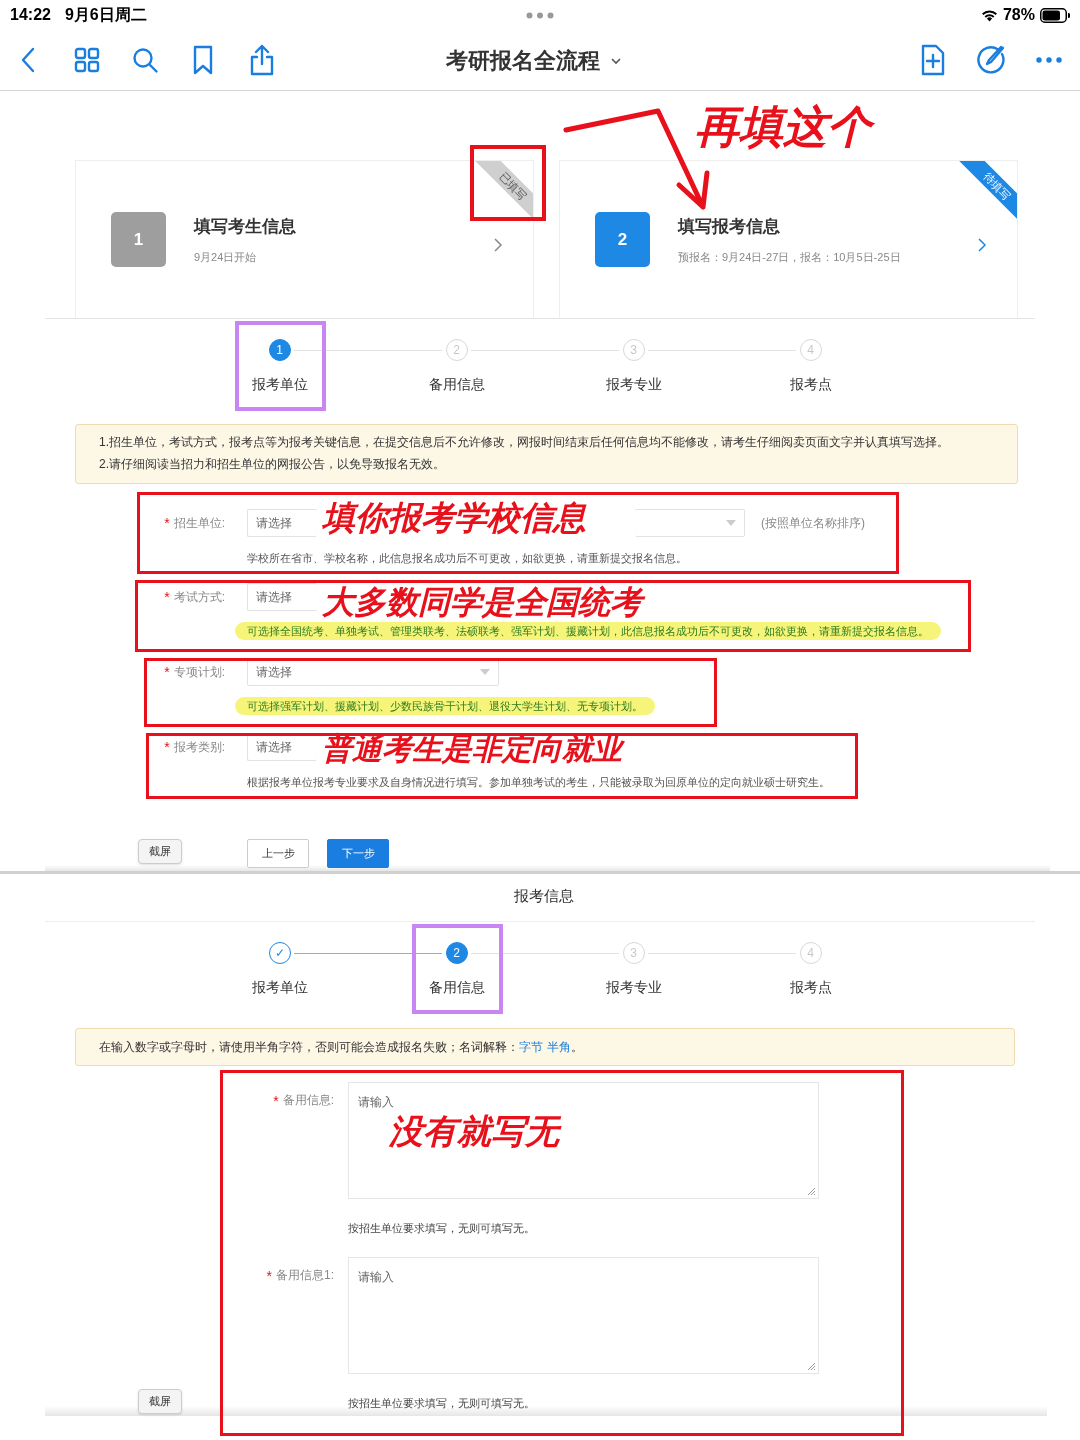 The image size is (1080, 1440). What do you see at coordinates (1049, 60) in the screenshot?
I see `more-icon` at bounding box center [1049, 60].